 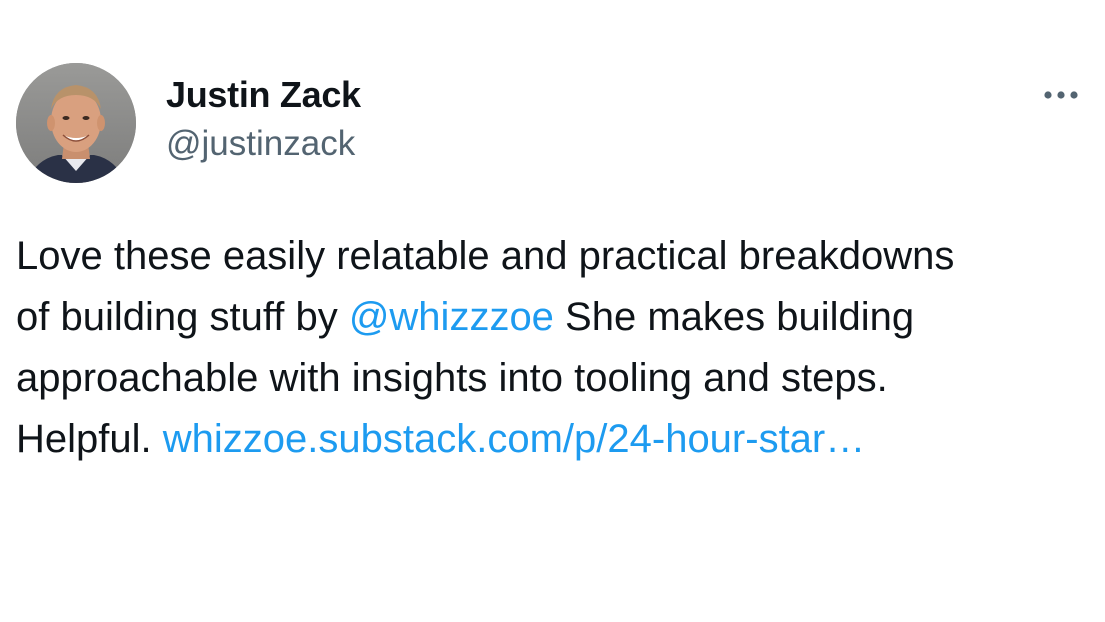 I want to click on highlighted-phrase: of building stuff by @whizzzoe, so click(x=283, y=317).